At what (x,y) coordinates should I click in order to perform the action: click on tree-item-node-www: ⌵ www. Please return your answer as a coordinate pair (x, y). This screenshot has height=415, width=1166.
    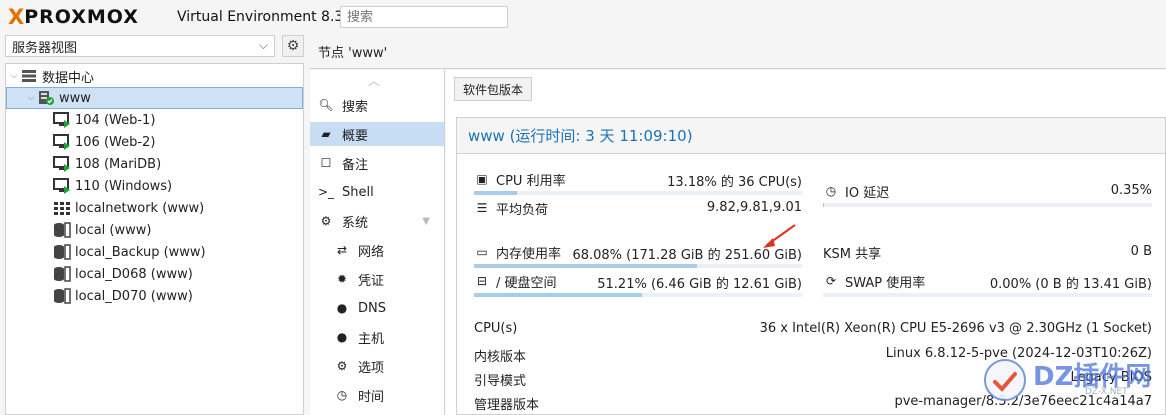
    Looking at the image, I should click on (154, 98).